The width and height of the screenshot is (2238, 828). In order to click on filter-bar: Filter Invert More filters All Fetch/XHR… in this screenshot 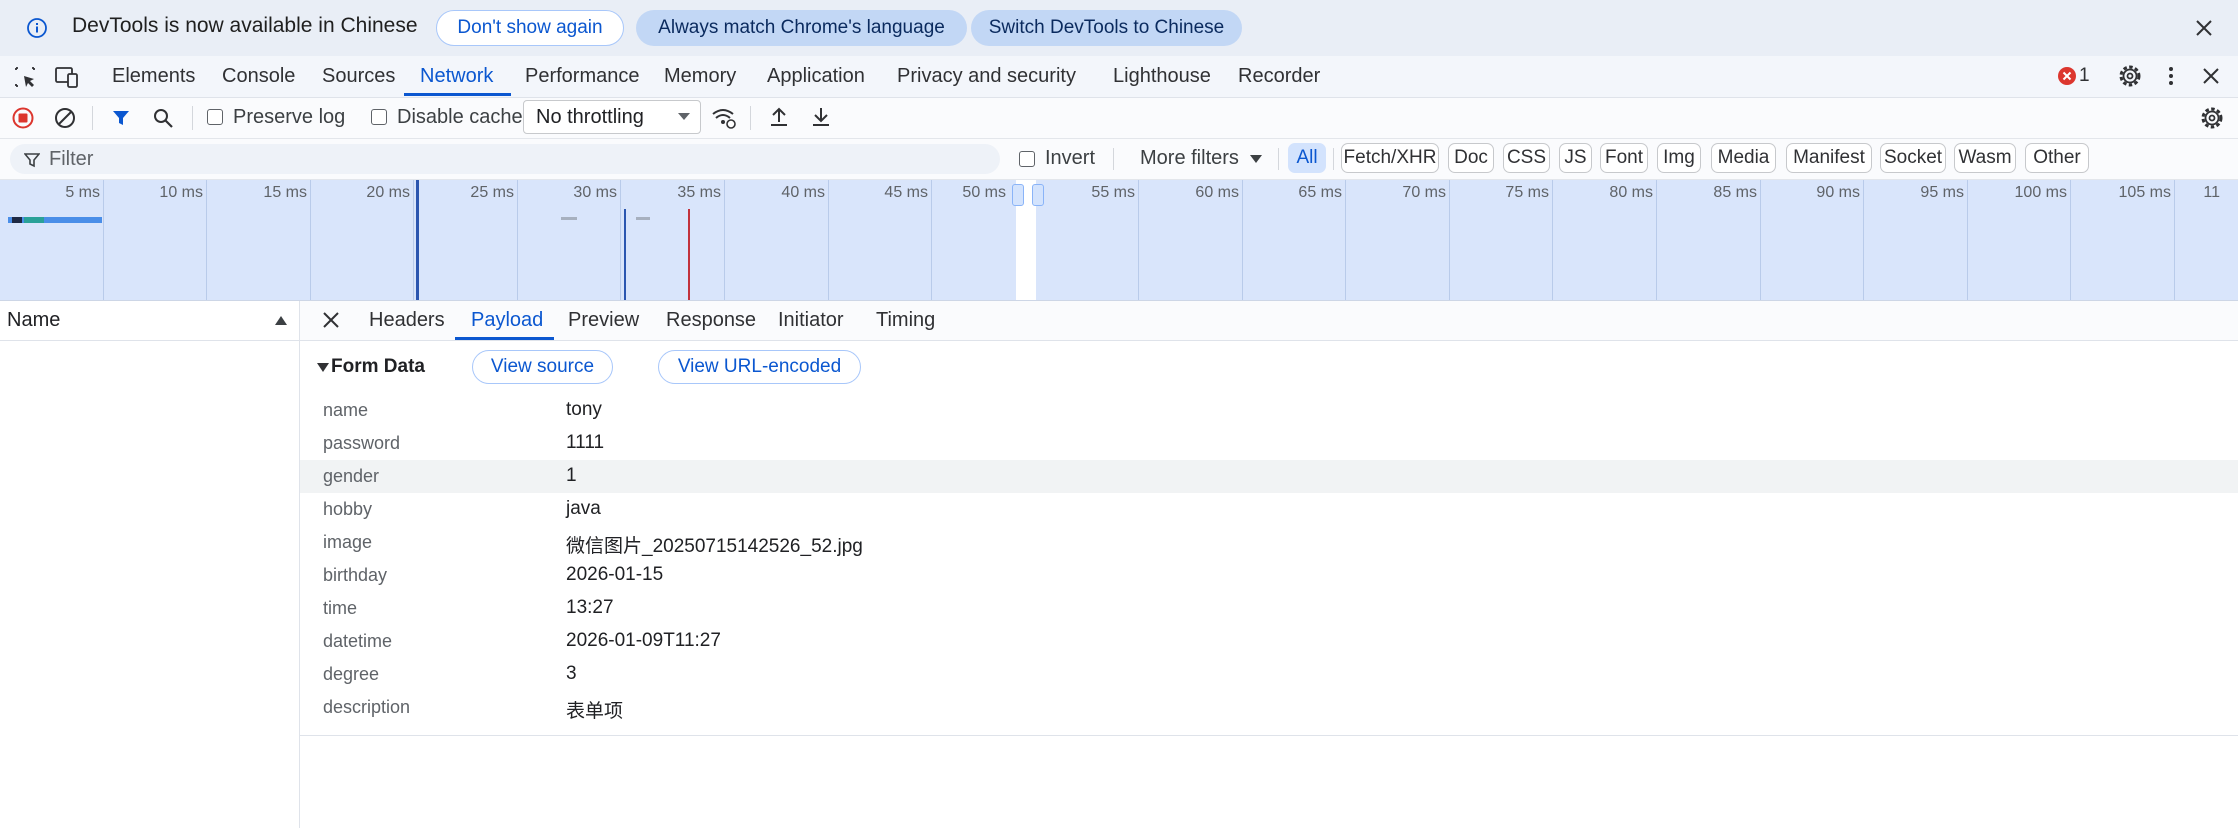, I will do `click(1119, 159)`.